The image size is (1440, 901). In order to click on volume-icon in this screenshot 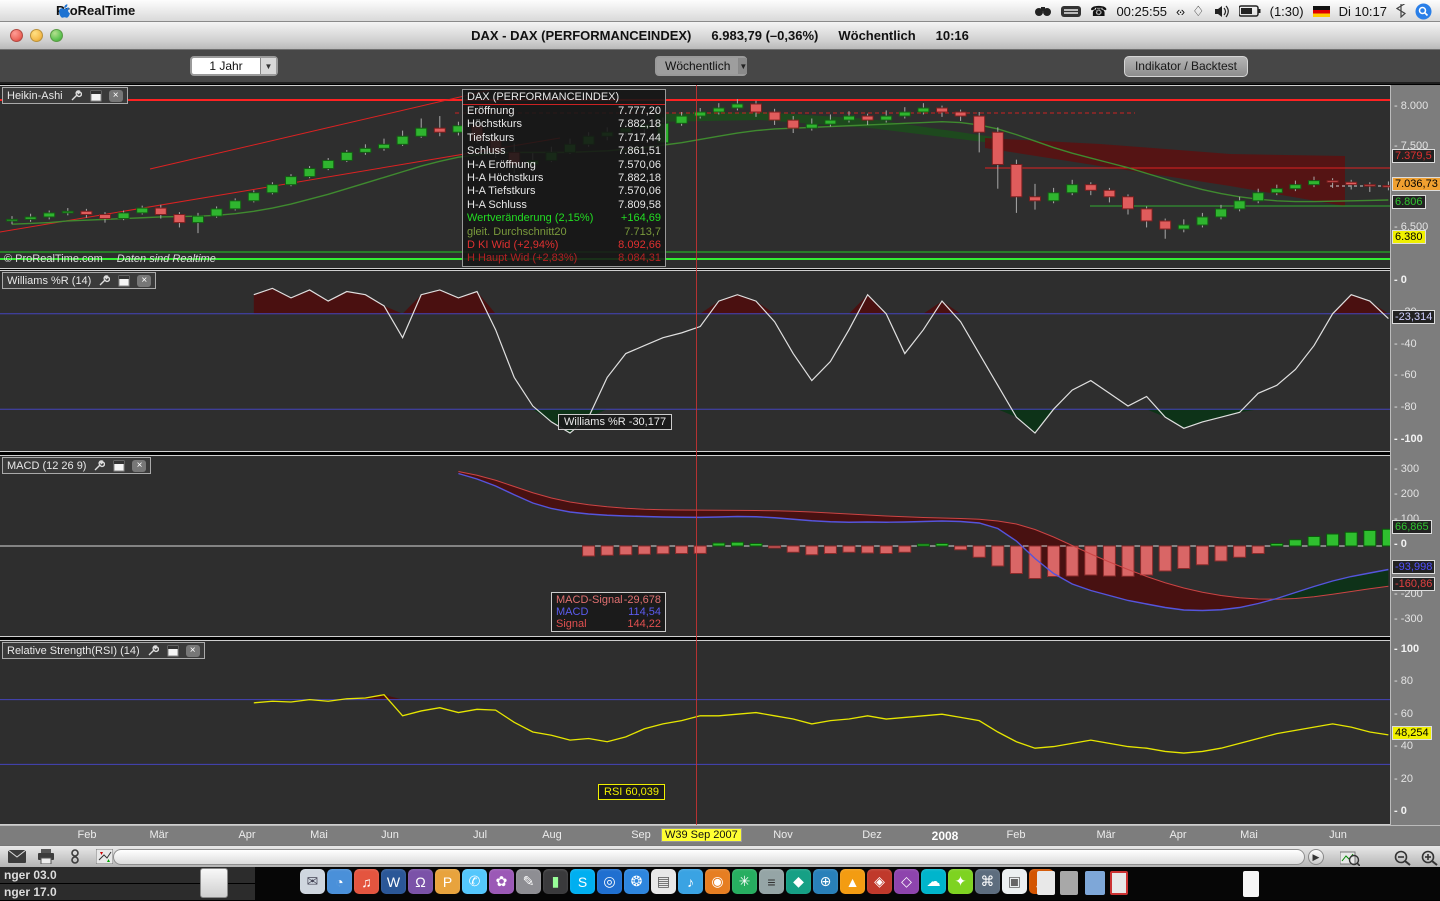, I will do `click(1222, 11)`.